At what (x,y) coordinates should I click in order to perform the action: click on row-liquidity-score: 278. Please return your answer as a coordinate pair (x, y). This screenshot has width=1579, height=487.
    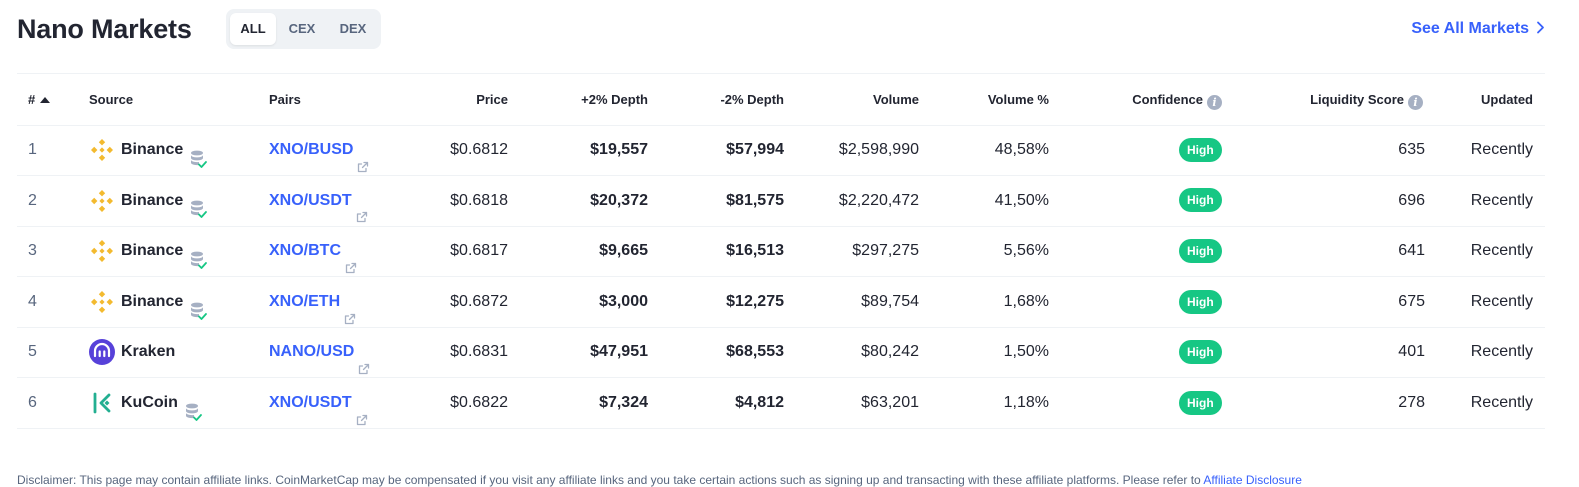
    Looking at the image, I should click on (1411, 402).